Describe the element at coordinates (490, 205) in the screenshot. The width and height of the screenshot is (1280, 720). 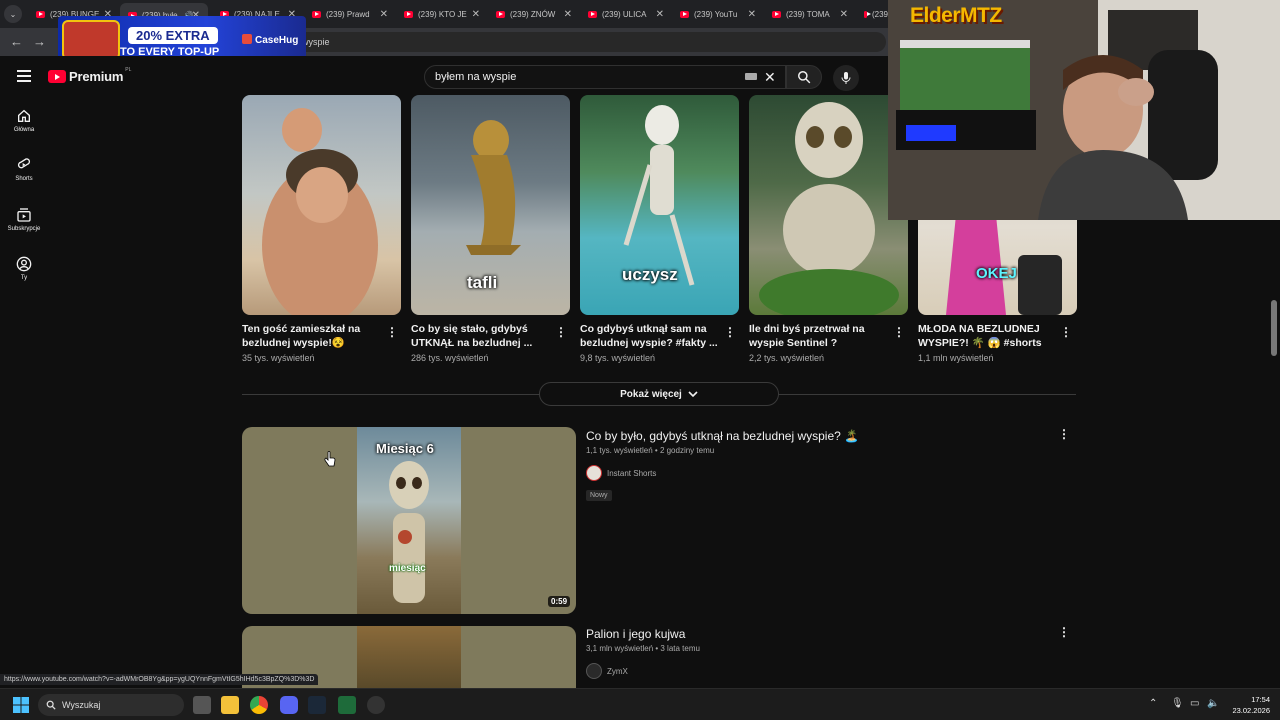
I see `short-thumbnail: tafli` at that location.